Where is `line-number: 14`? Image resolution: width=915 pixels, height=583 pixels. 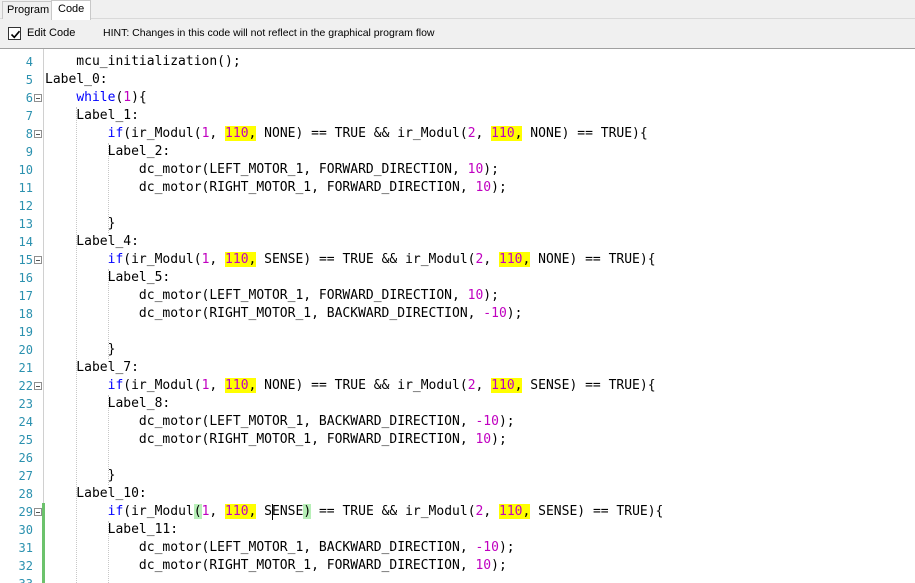
line-number: 14 is located at coordinates (25, 242).